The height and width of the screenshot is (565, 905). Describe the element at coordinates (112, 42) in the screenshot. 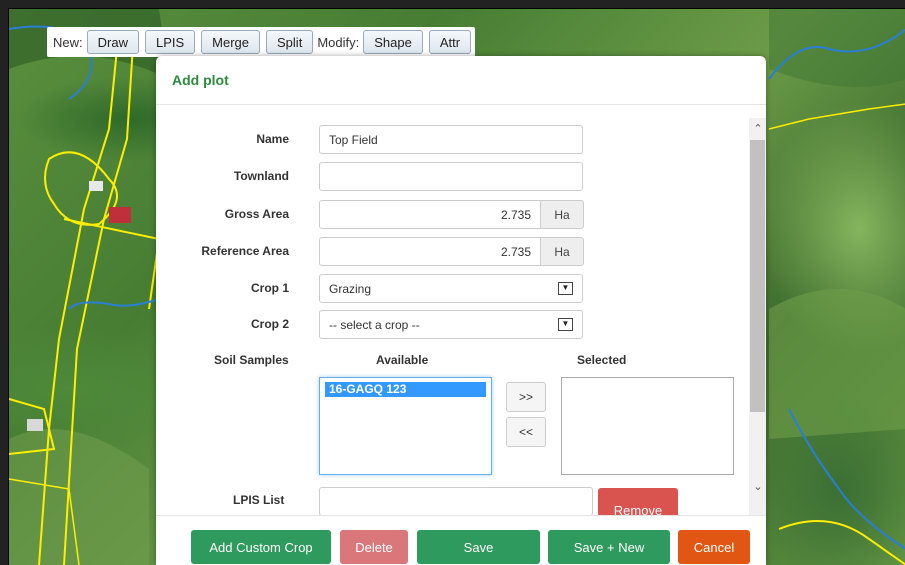

I see `draw-button: Draw` at that location.